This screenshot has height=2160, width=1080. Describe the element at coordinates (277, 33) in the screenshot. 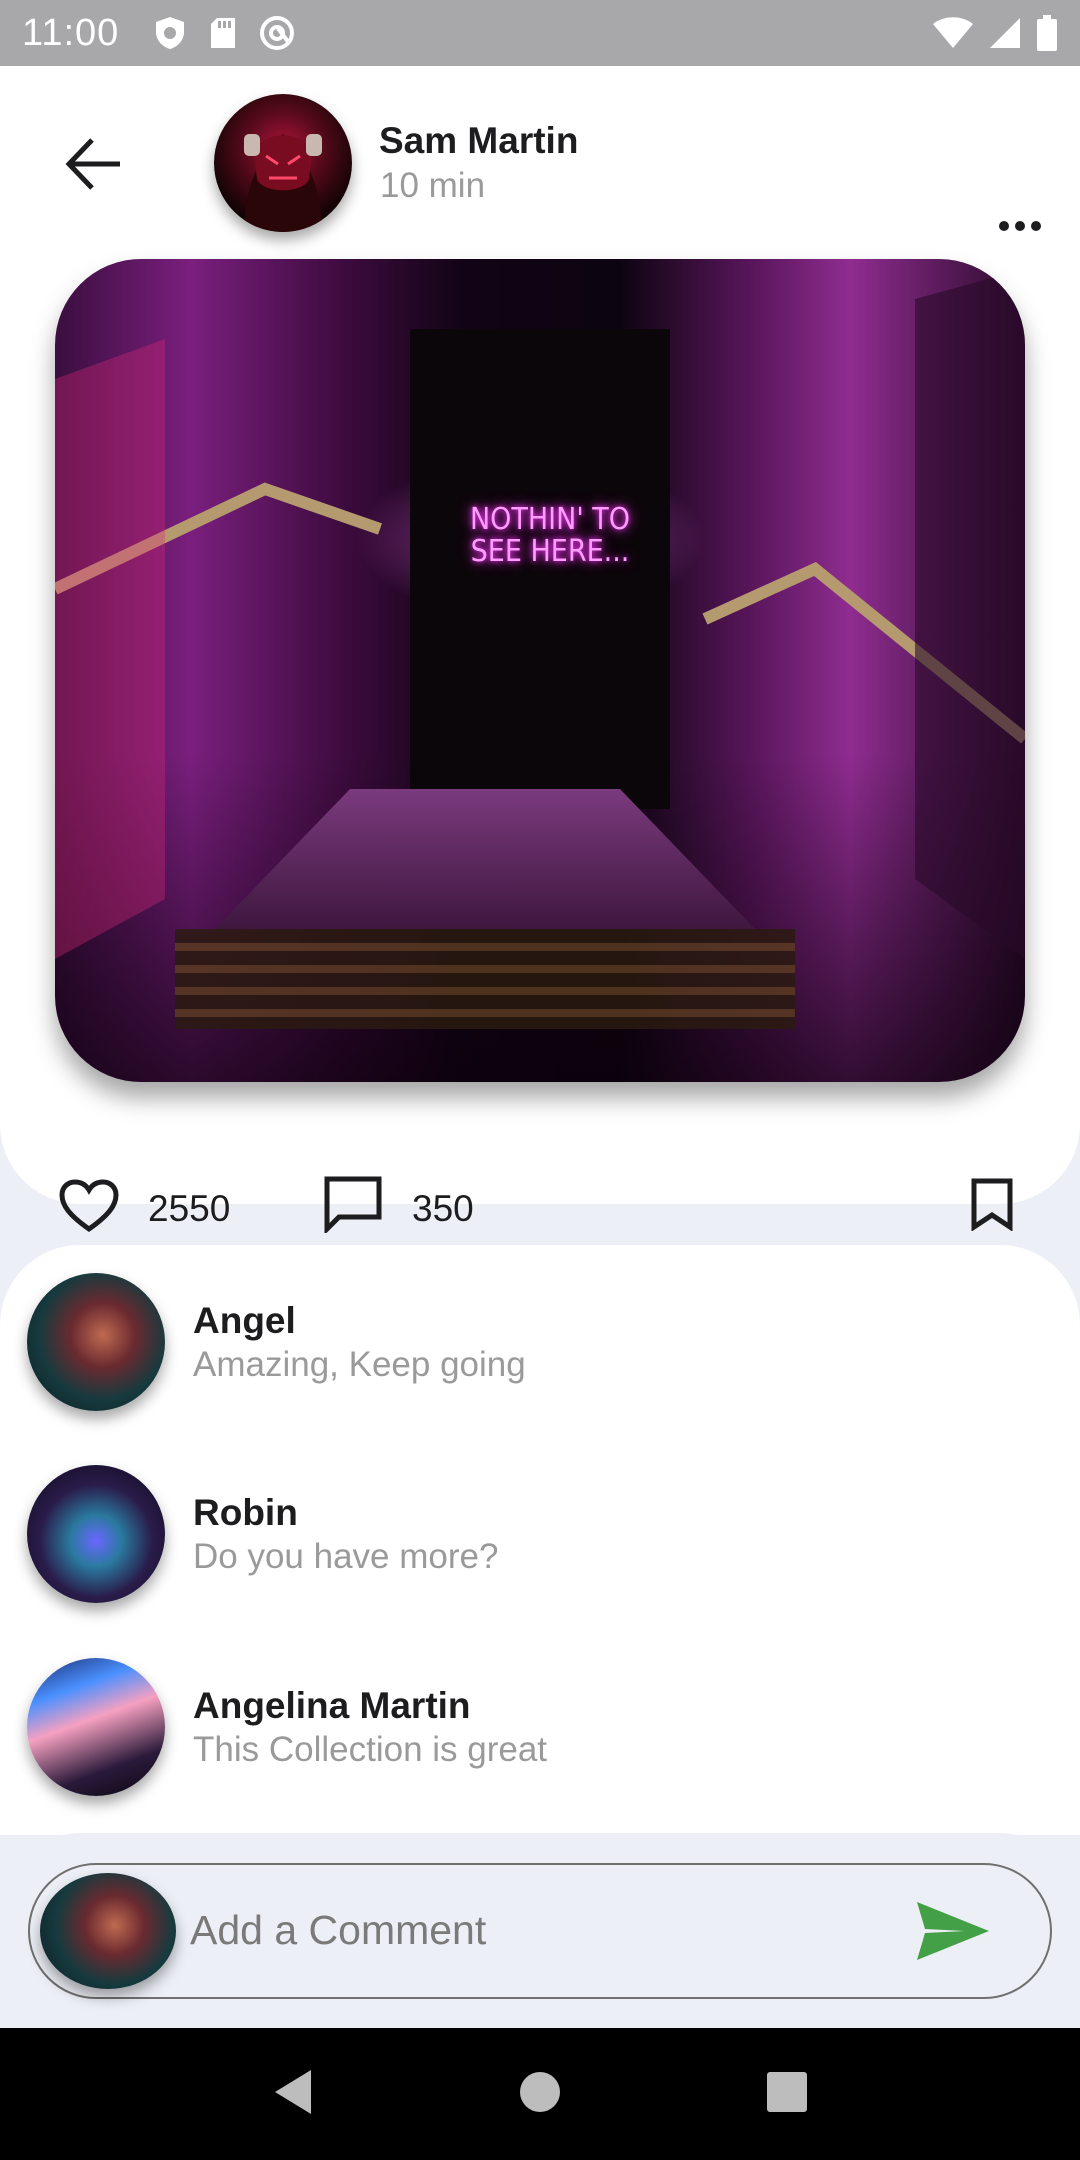

I see `at-sign-icon` at that location.